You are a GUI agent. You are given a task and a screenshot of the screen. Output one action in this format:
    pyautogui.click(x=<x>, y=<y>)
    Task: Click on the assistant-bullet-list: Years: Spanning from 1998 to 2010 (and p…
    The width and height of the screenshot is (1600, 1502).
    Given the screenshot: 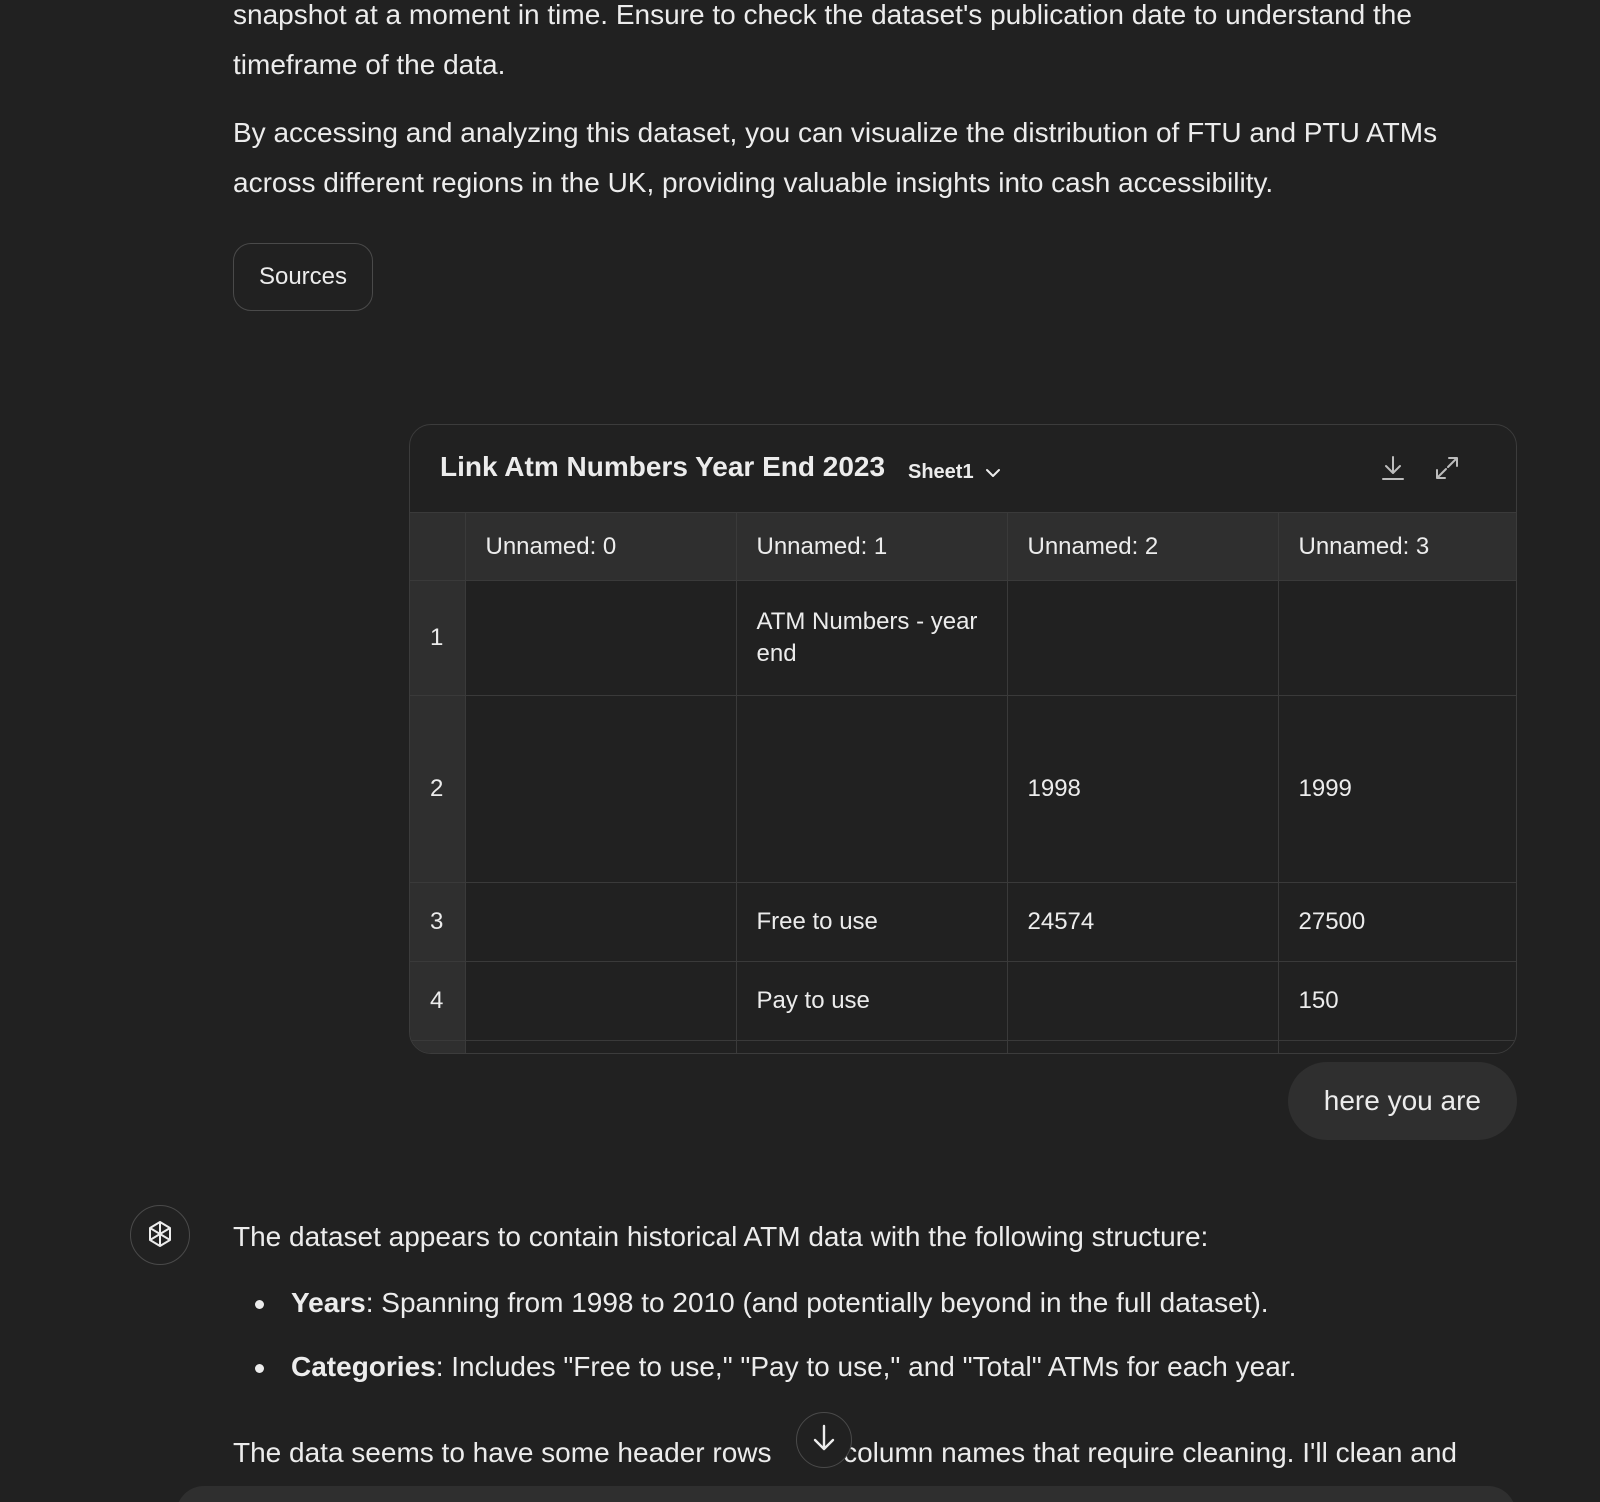 What is the action you would take?
    pyautogui.click(x=883, y=1342)
    